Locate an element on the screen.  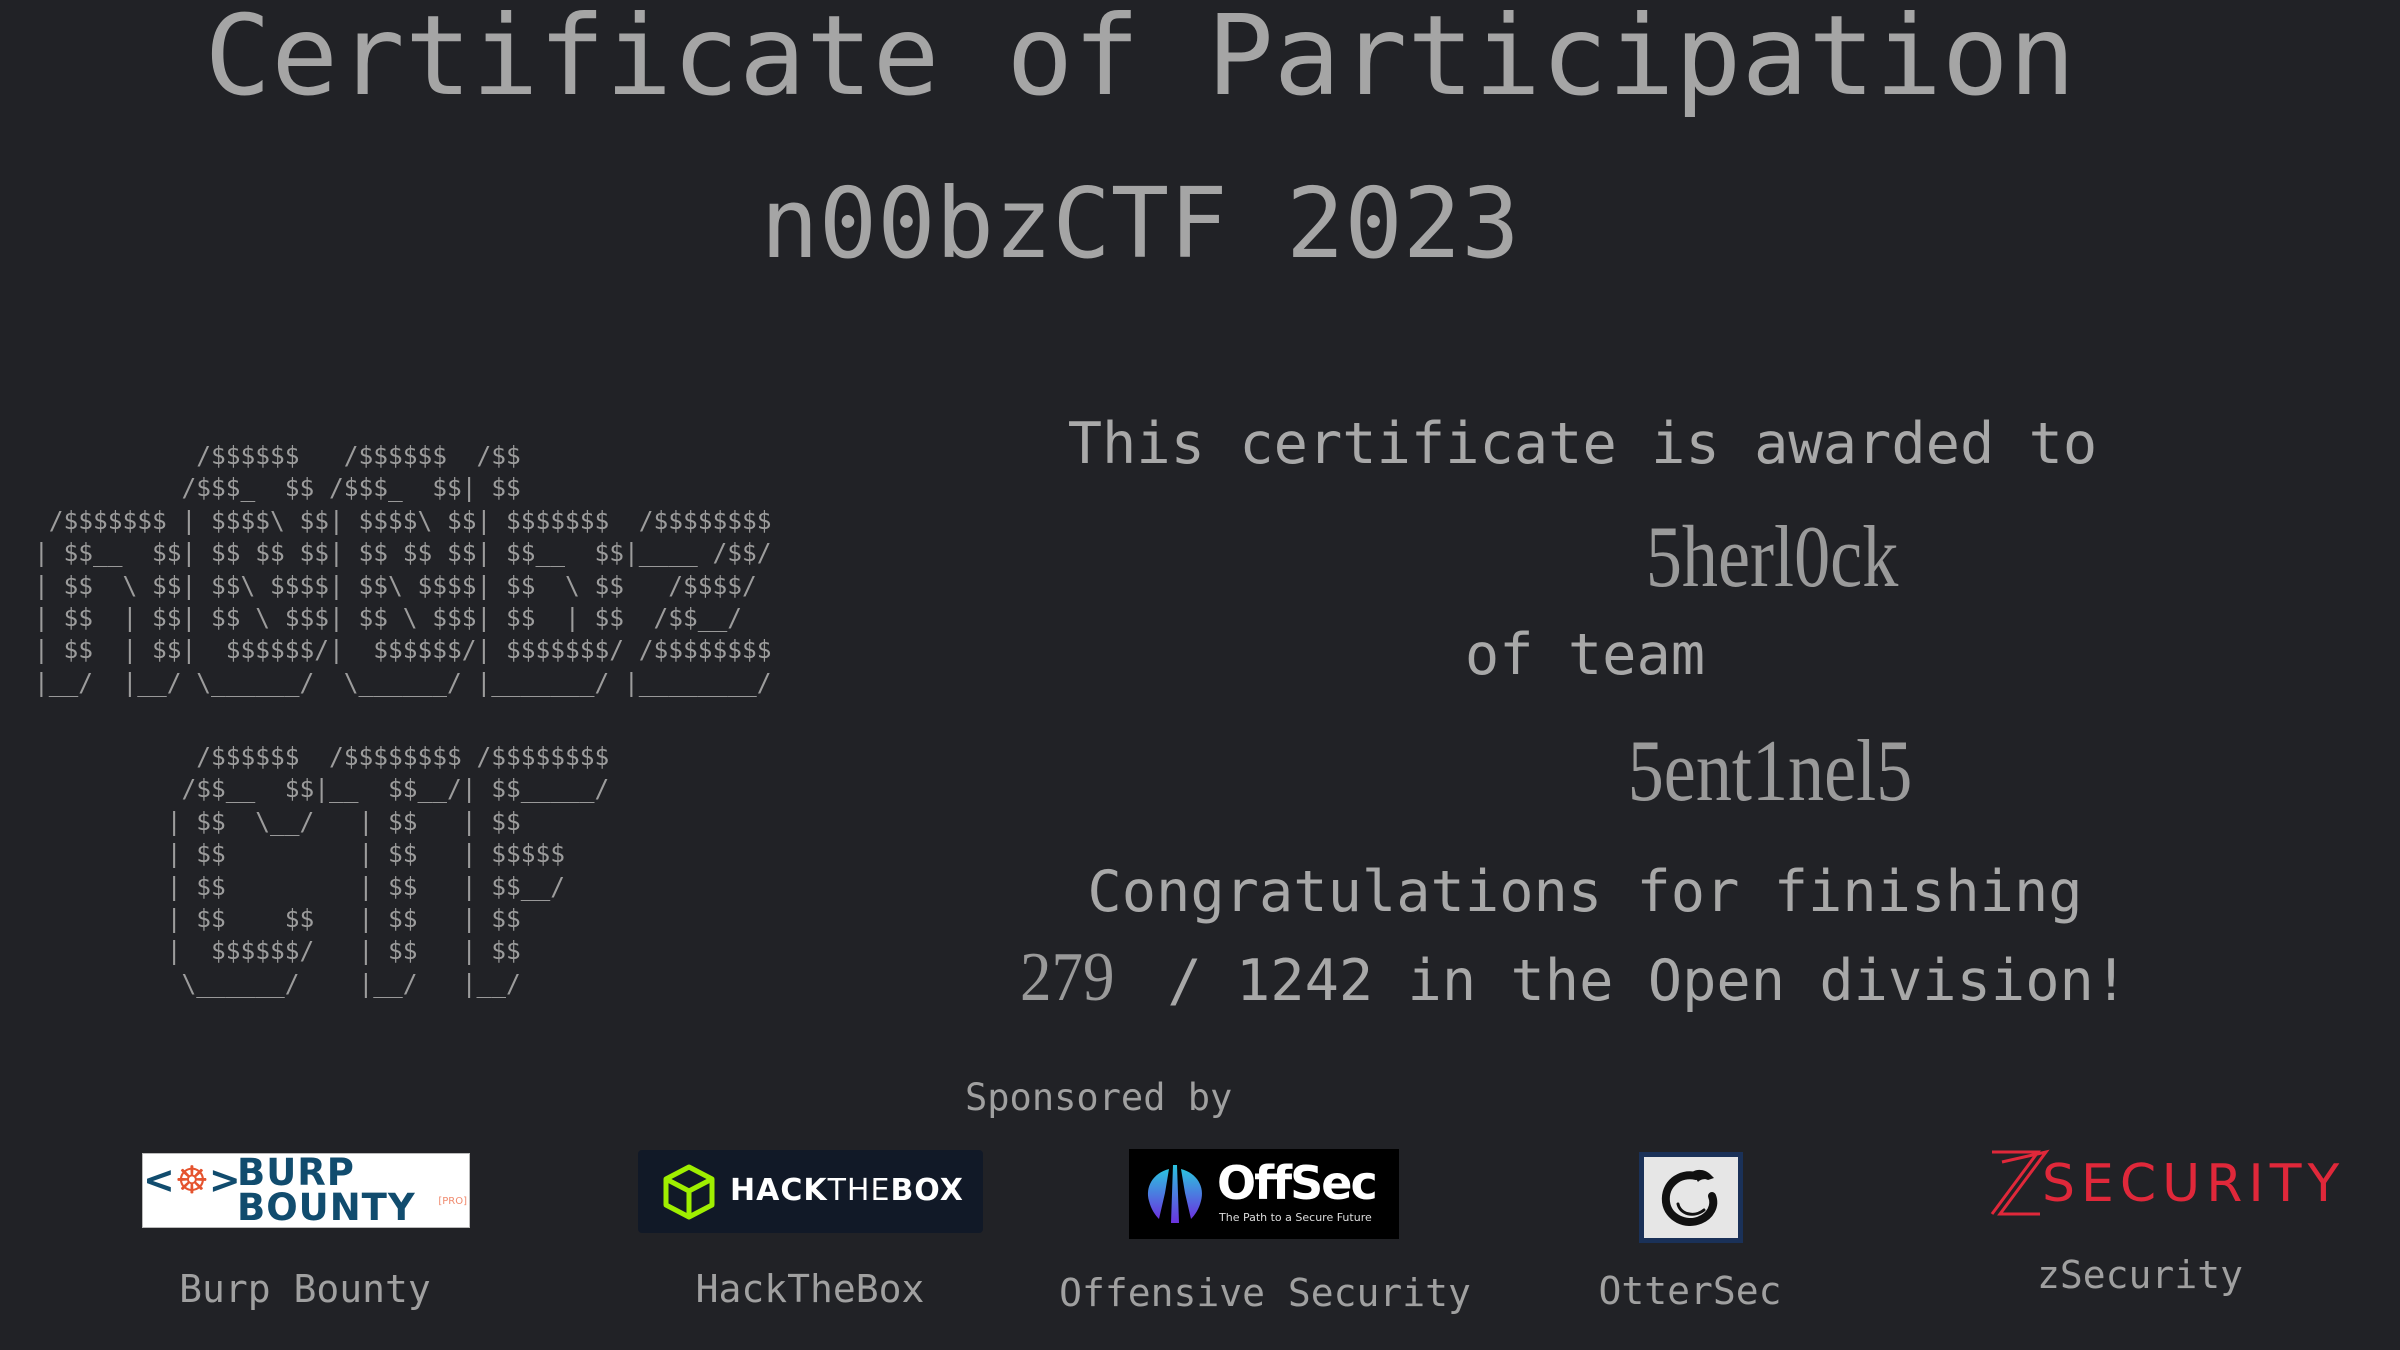
awarded-text: This certificate is awarded to is located at coordinates (1582, 444).